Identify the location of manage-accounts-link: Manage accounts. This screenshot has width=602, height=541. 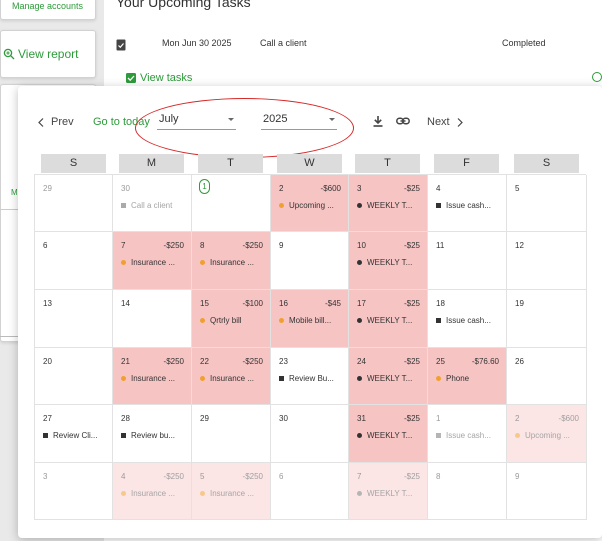
(47, 6).